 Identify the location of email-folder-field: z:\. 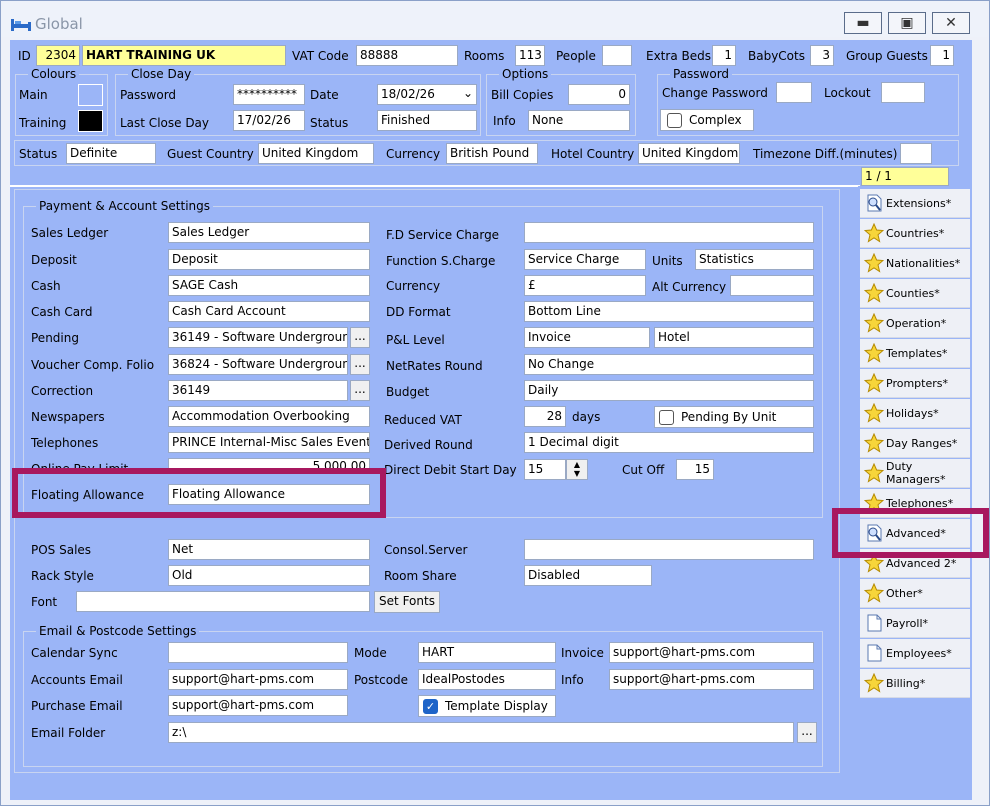
(481, 732).